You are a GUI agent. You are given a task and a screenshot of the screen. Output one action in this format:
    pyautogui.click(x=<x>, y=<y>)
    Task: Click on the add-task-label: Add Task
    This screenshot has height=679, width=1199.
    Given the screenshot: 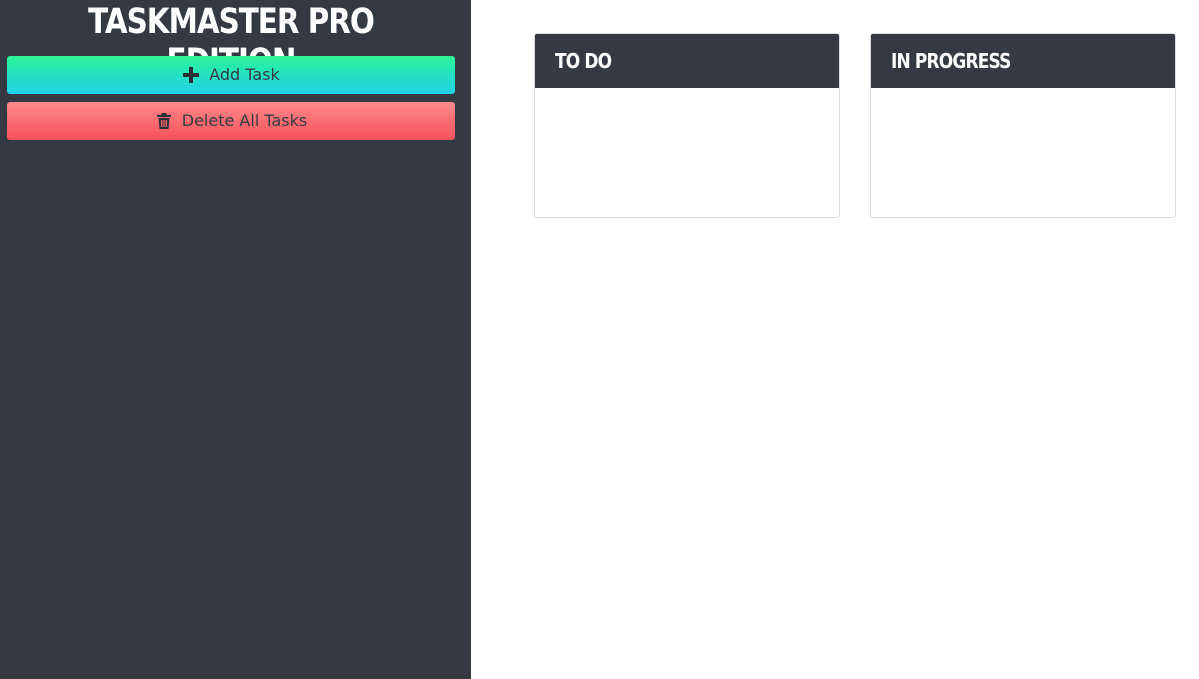 What is the action you would take?
    pyautogui.click(x=244, y=74)
    